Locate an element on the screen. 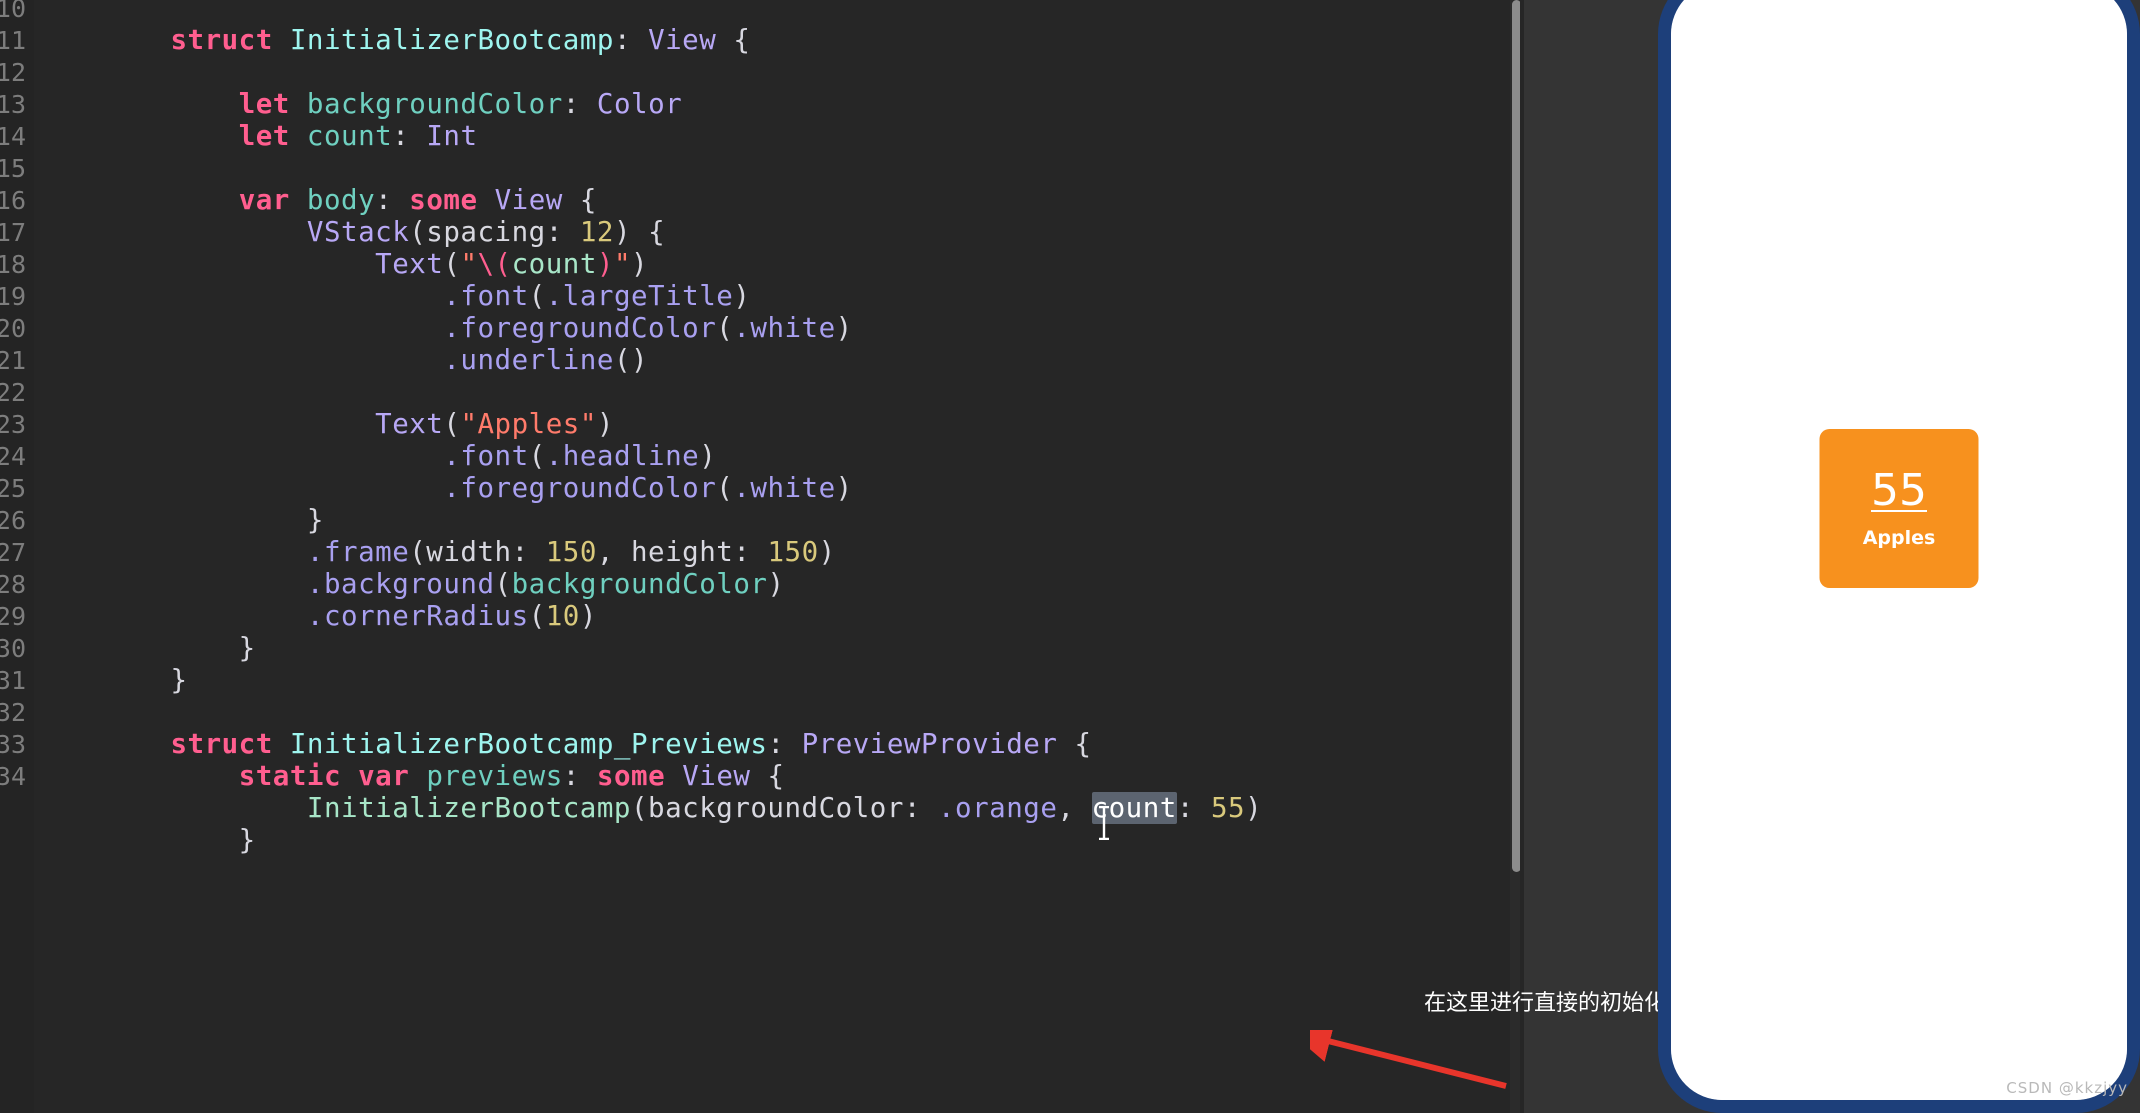 The height and width of the screenshot is (1113, 2140). line-number: 22 is located at coordinates (13, 392).